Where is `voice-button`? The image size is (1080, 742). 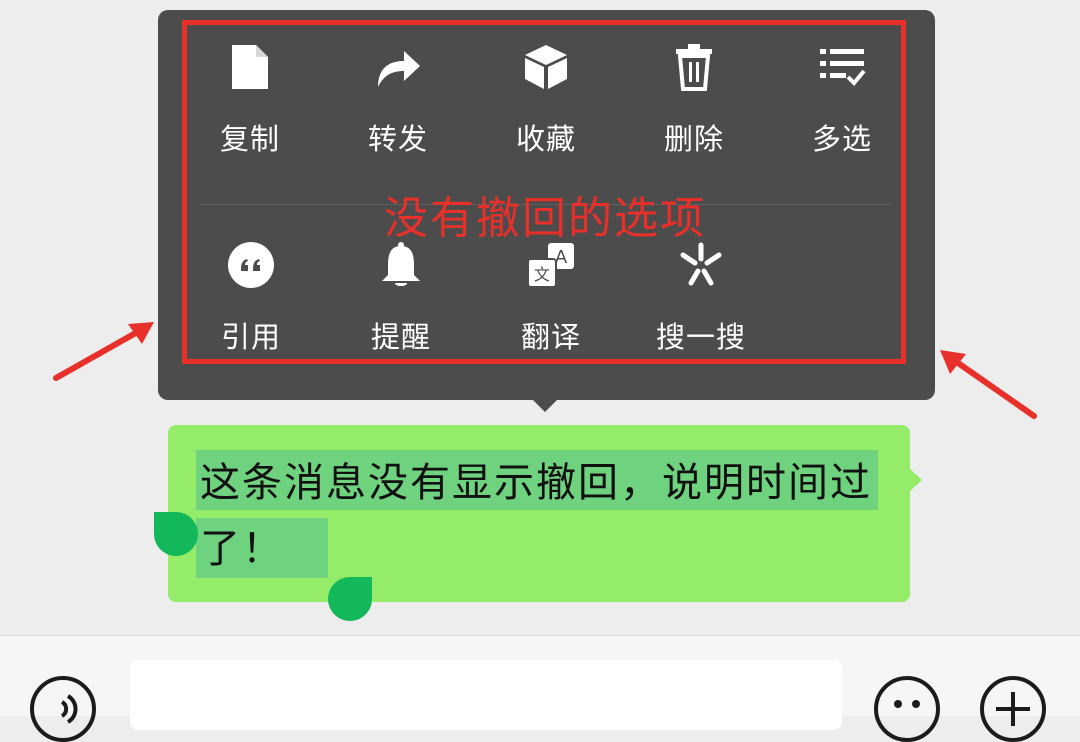
voice-button is located at coordinates (63, 709).